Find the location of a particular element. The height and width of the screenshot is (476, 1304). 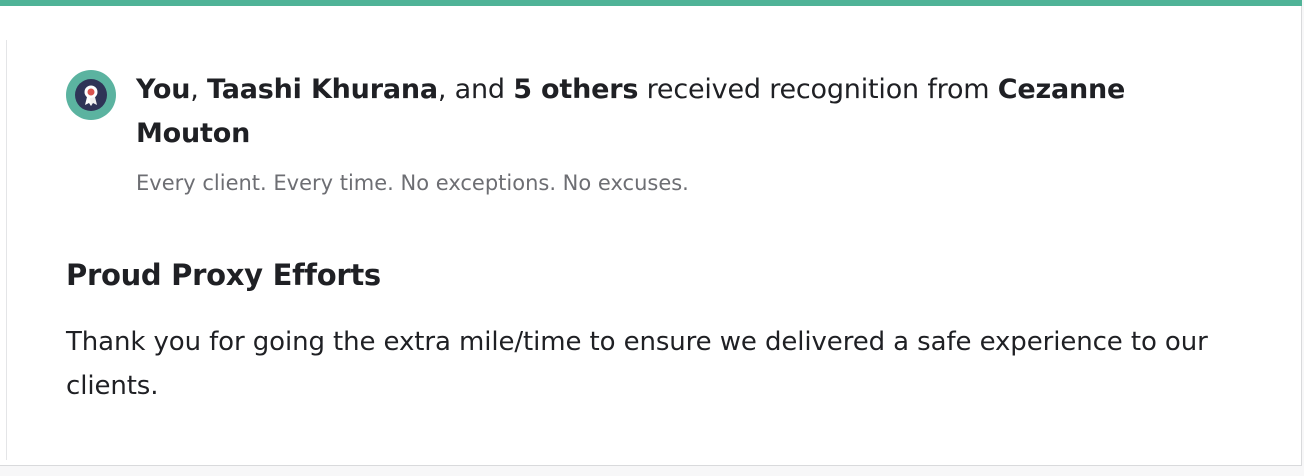

others-count: 5 others is located at coordinates (575, 89).